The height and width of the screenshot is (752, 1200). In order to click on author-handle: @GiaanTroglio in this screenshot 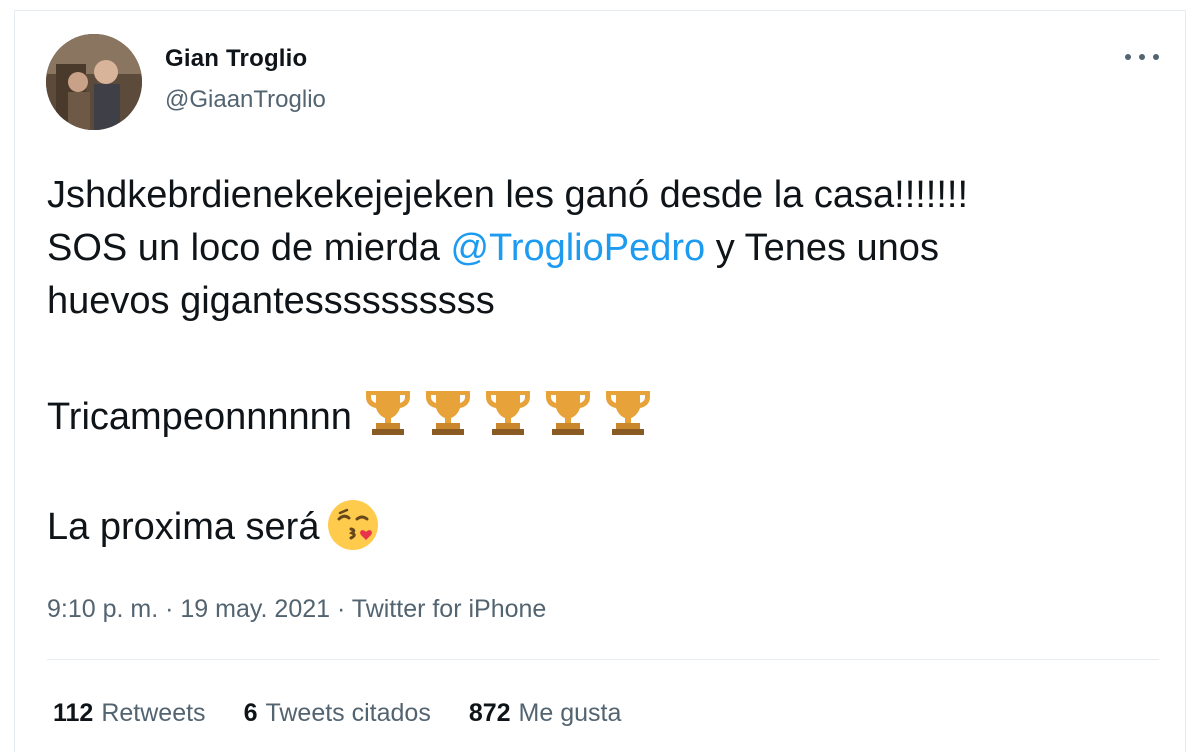, I will do `click(245, 100)`.